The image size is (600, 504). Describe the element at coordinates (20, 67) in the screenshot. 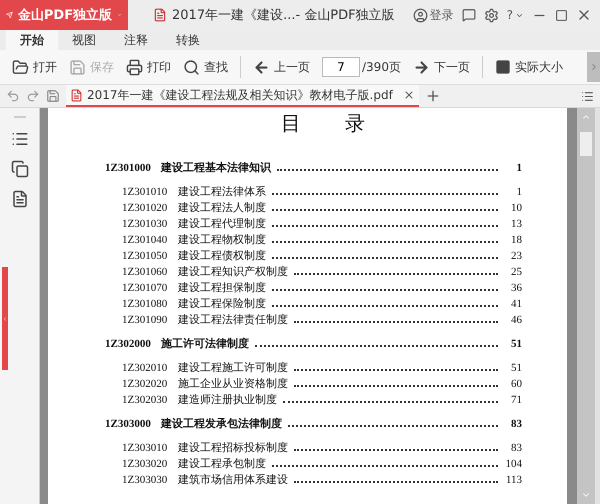

I see `folder-icon` at that location.